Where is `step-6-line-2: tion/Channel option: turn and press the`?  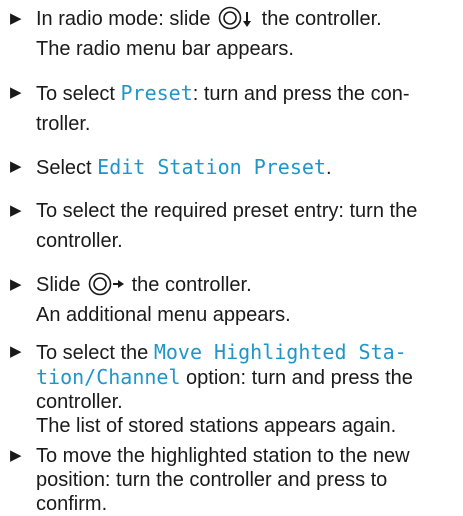 step-6-line-2: tion/Channel option: turn and press the is located at coordinates (245, 377).